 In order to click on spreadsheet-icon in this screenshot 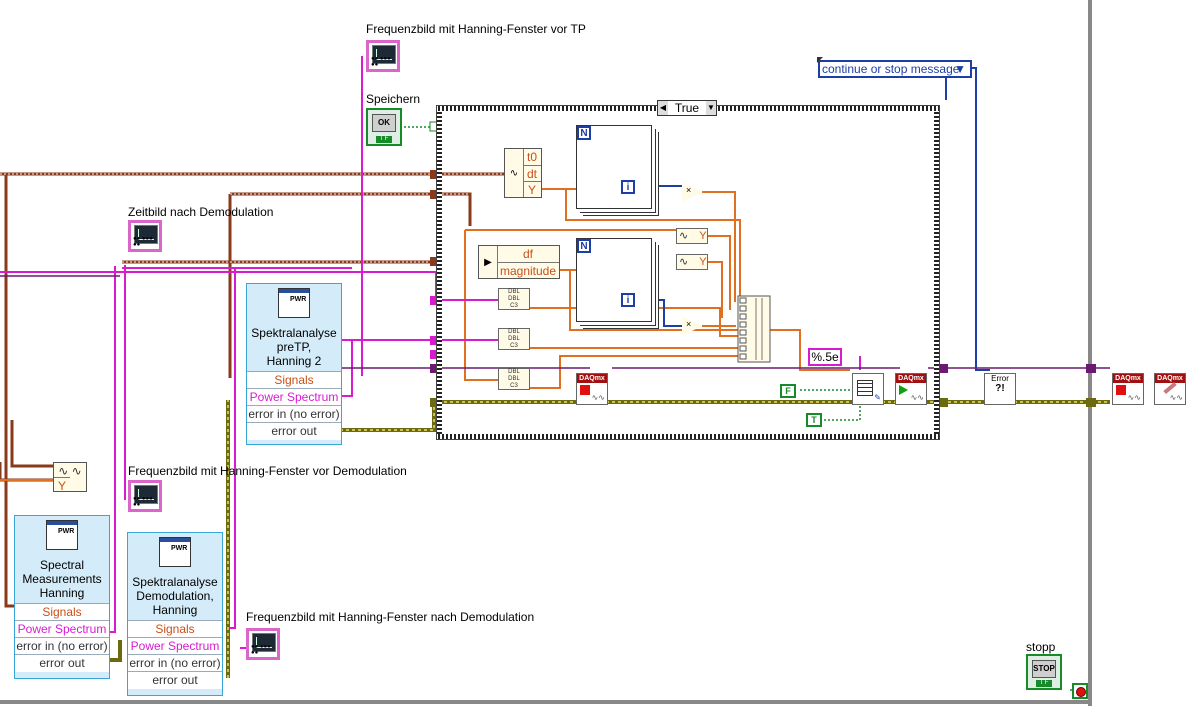, I will do `click(865, 388)`.